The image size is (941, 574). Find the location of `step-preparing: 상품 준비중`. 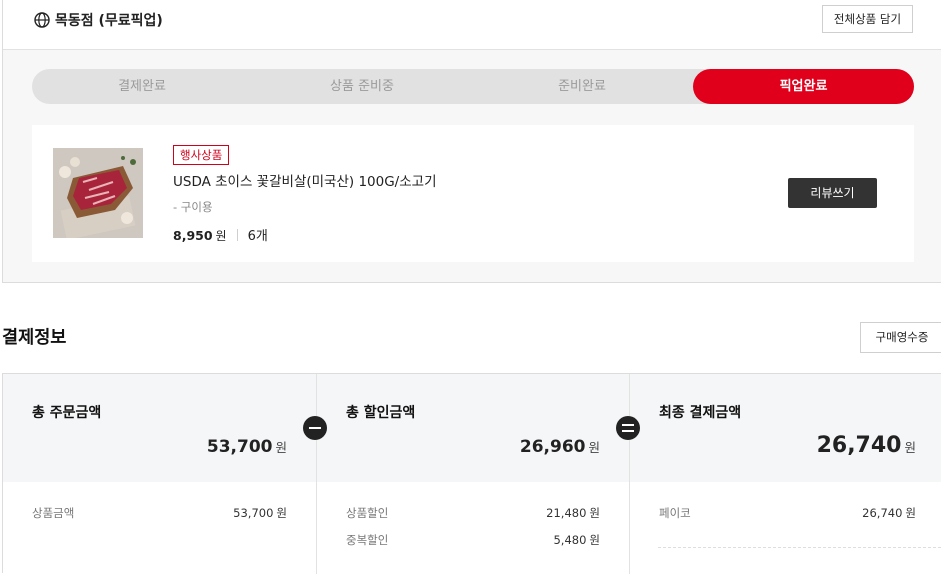

step-preparing: 상품 준비중 is located at coordinates (362, 86).